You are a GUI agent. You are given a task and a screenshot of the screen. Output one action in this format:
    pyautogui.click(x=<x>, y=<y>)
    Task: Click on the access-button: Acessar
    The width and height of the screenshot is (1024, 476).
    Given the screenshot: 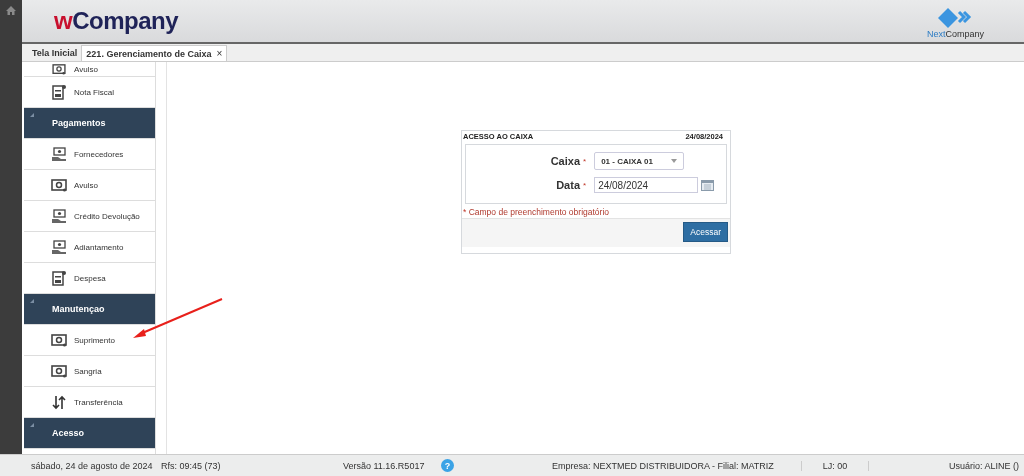 What is the action you would take?
    pyautogui.click(x=705, y=232)
    